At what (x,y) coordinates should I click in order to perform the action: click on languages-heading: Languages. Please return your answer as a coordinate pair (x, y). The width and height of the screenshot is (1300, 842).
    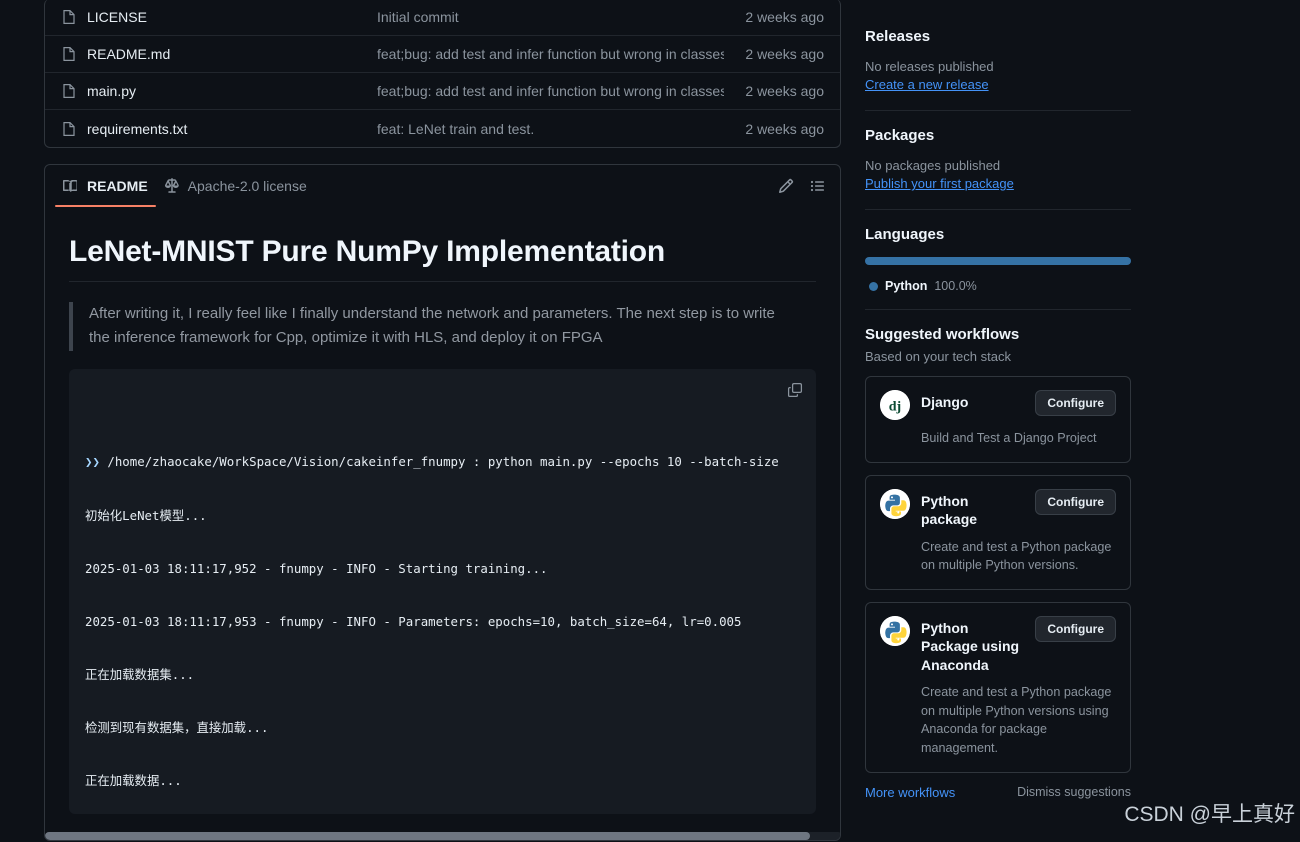
    Looking at the image, I should click on (905, 234).